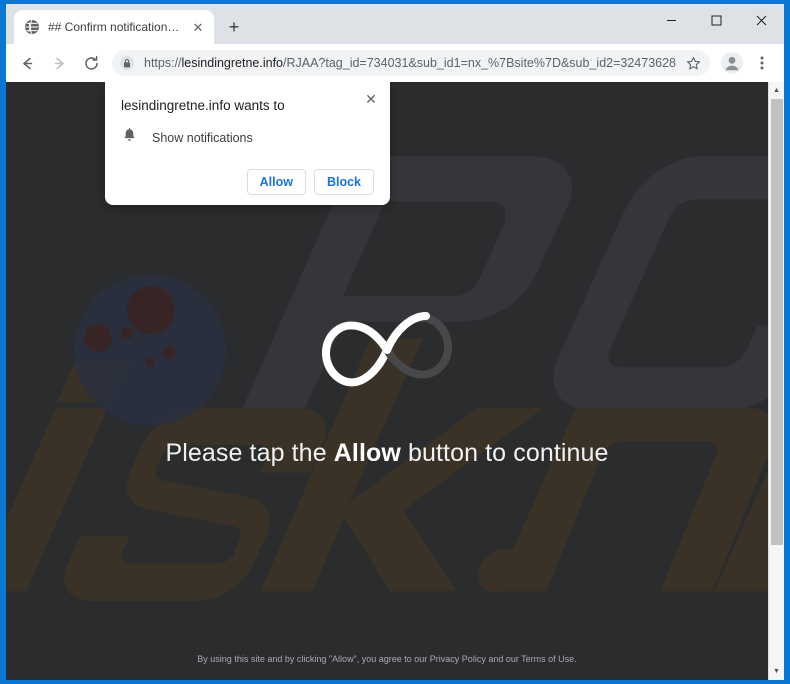 Image resolution: width=790 pixels, height=684 pixels. What do you see at coordinates (762, 63) in the screenshot?
I see `three-dot-menu-icon` at bounding box center [762, 63].